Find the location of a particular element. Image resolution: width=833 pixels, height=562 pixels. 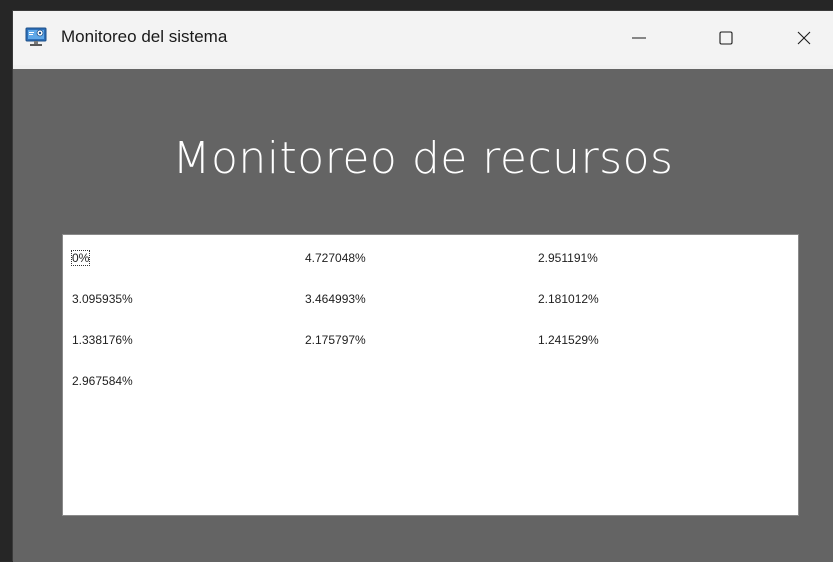

close-icon is located at coordinates (804, 38).